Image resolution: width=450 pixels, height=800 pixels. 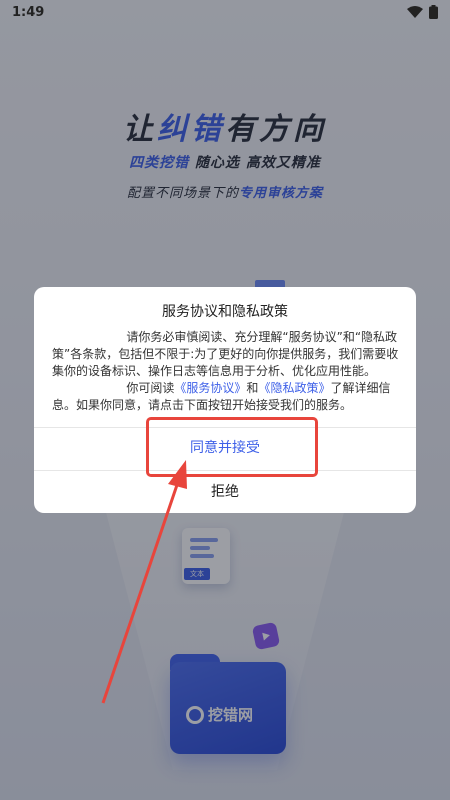 I want to click on battery-icon, so click(x=433, y=12).